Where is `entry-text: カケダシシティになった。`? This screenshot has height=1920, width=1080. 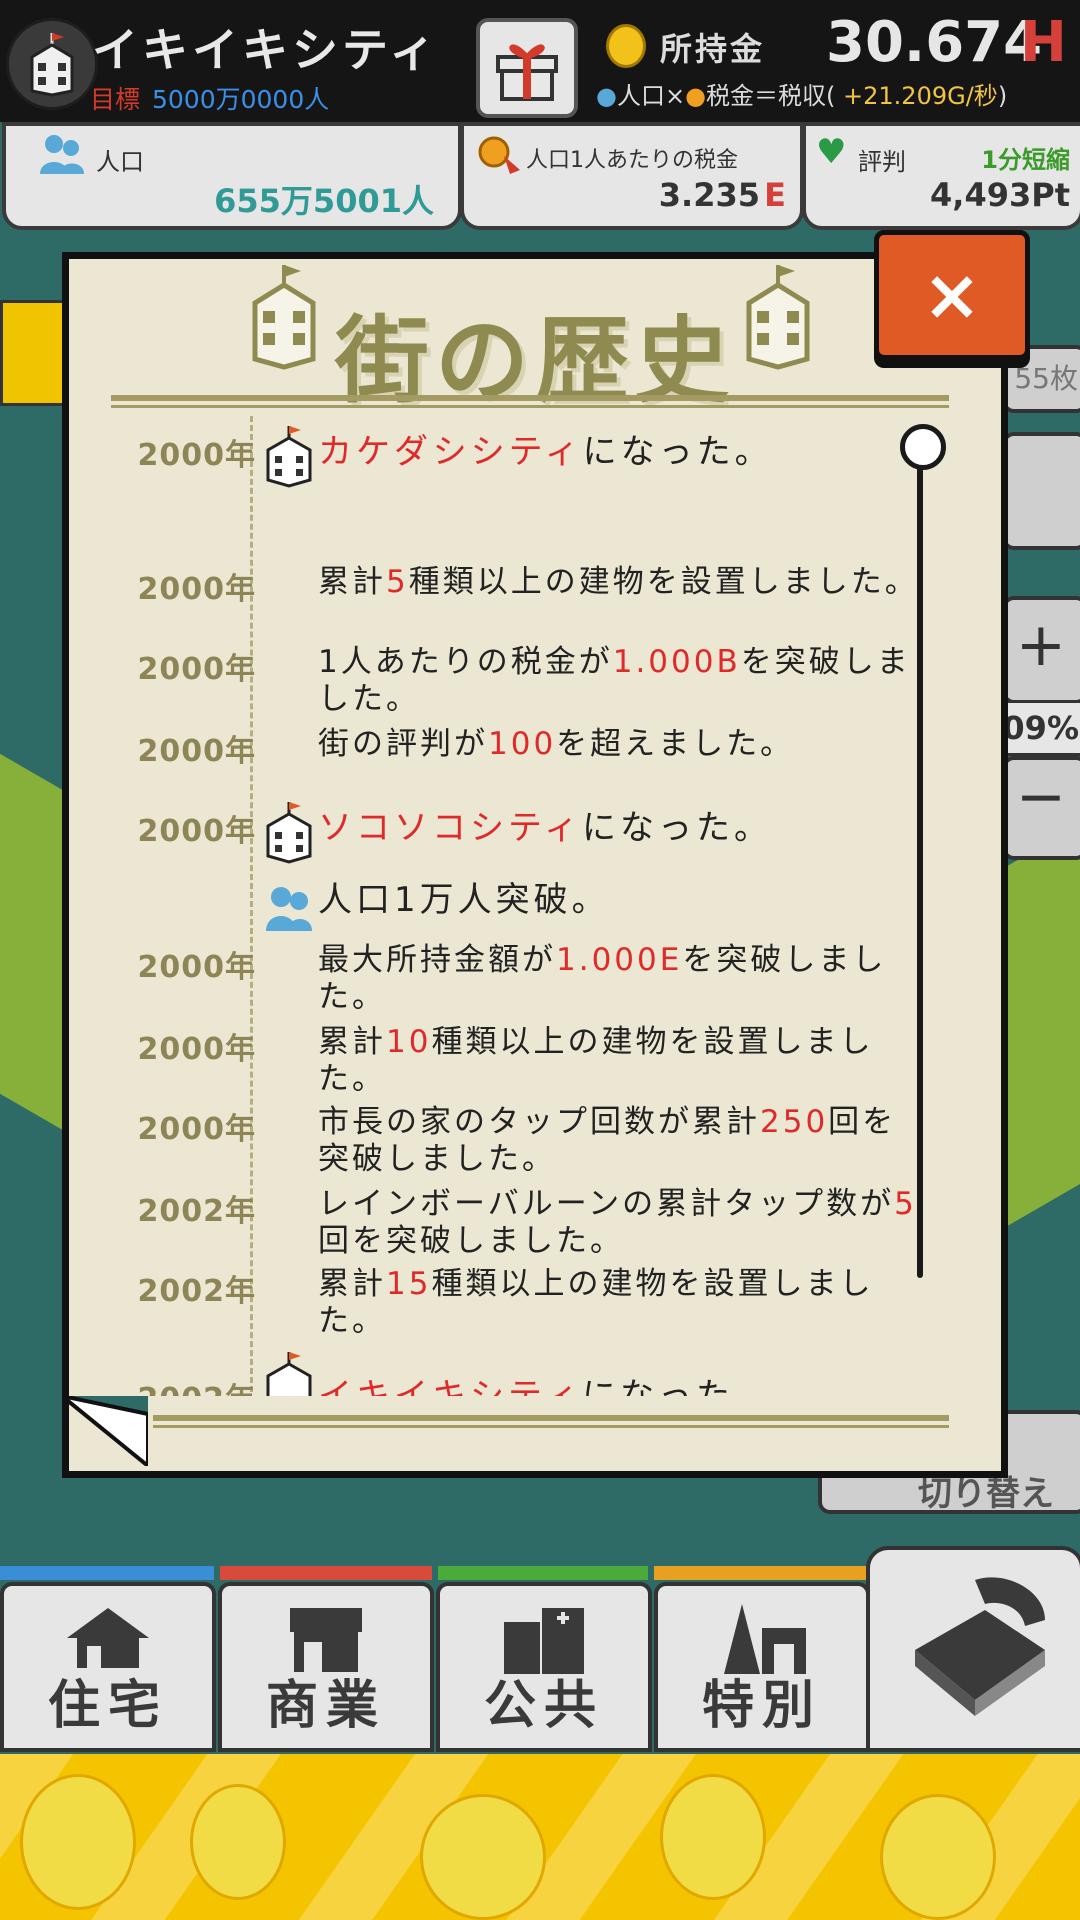 entry-text: カケダシシティになった。 is located at coordinates (617, 452).